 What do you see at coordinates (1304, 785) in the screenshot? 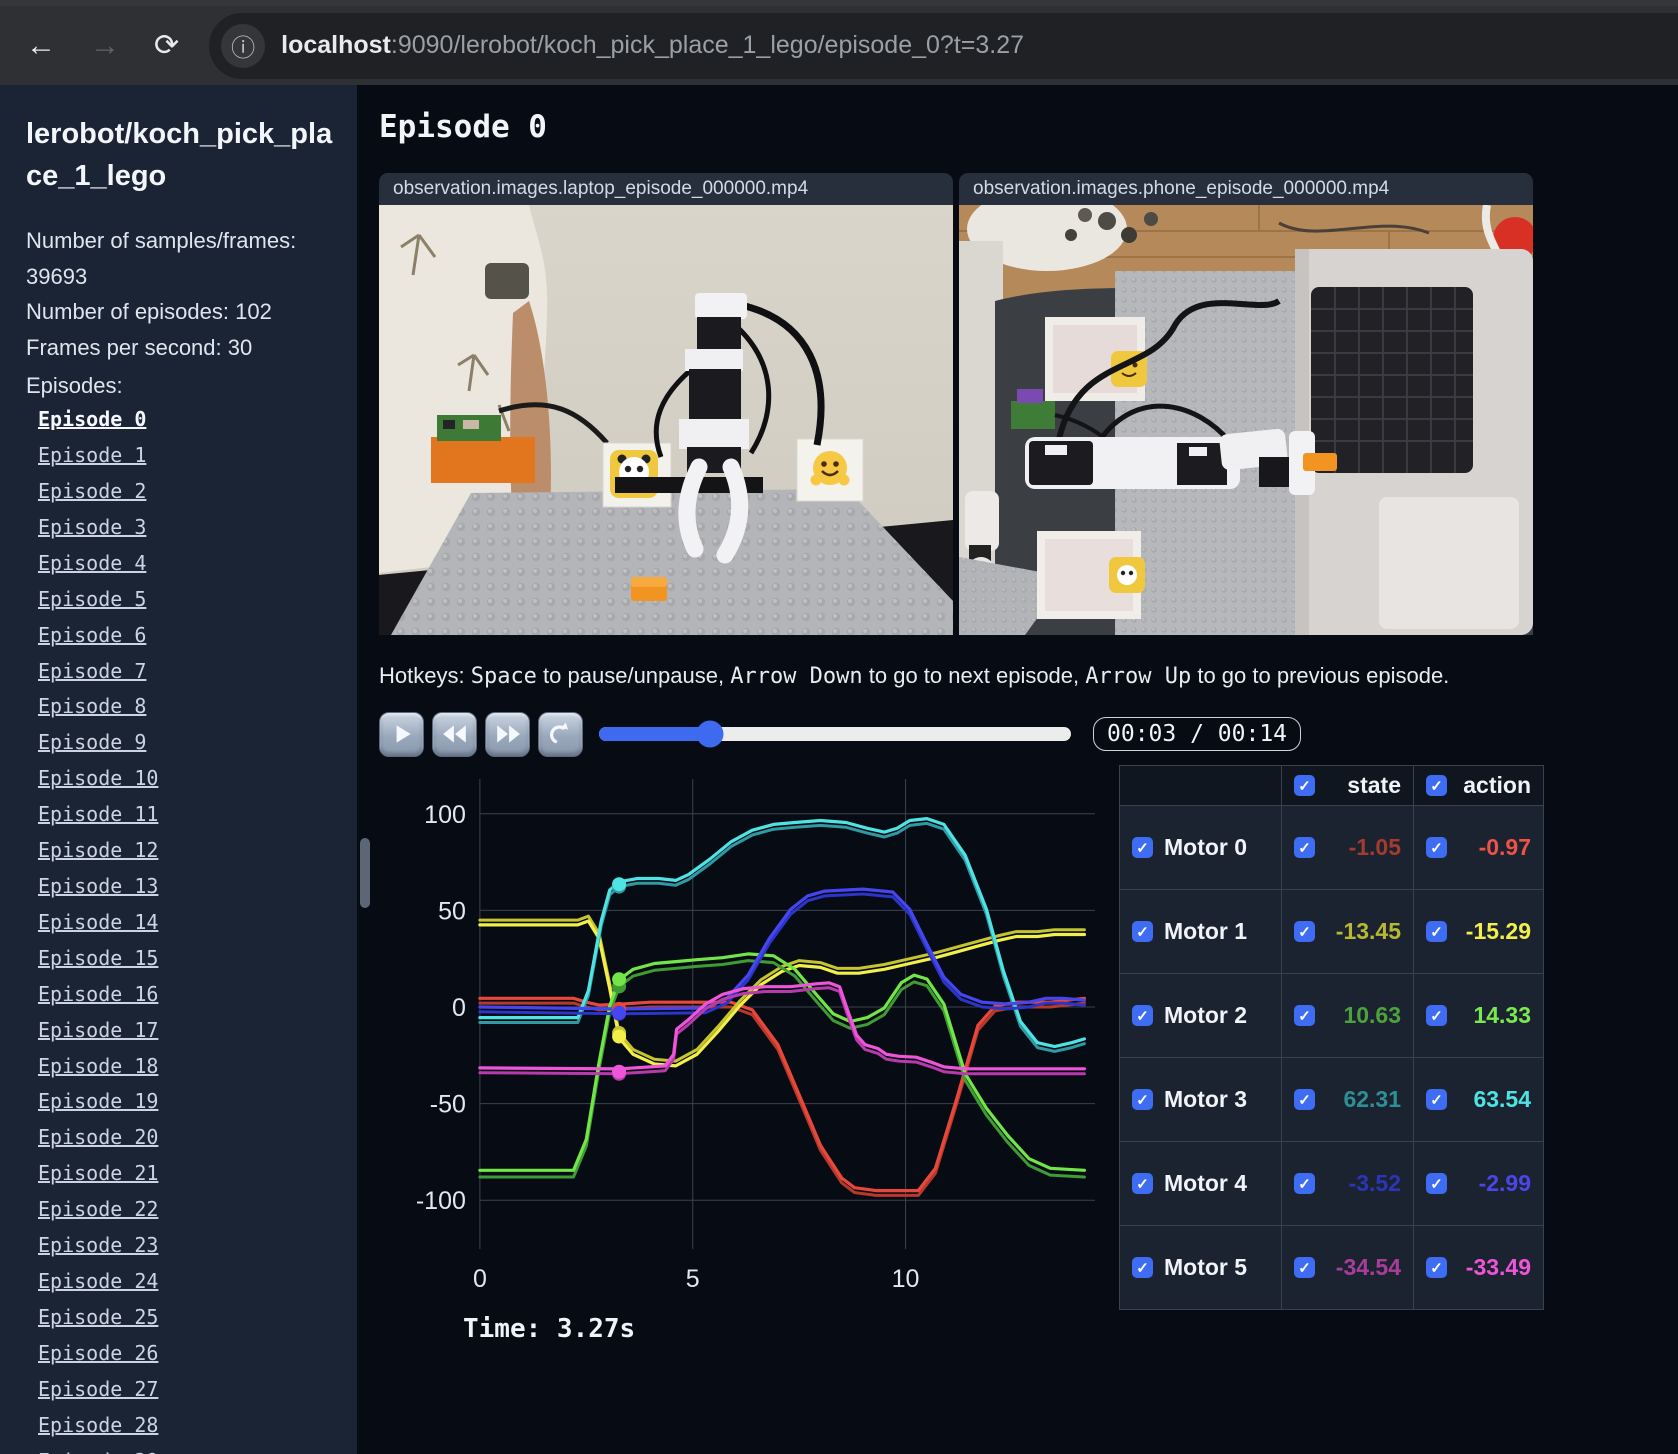
I see `checkbox-state-all: ✓` at bounding box center [1304, 785].